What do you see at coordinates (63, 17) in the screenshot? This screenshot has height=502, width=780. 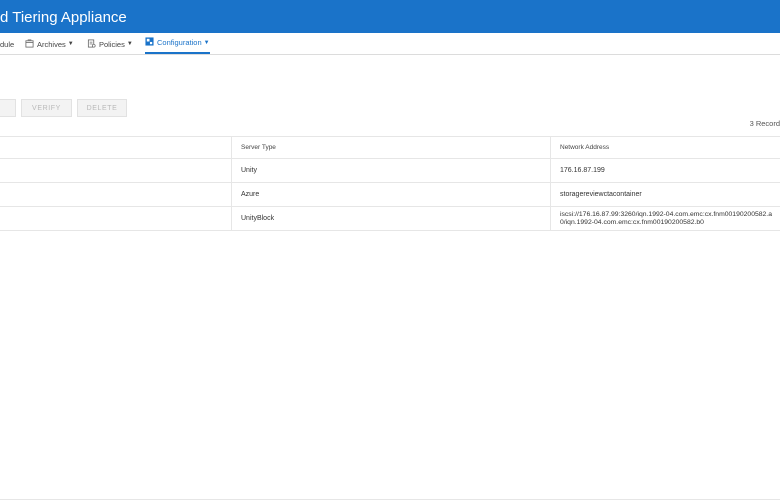 I see `app-title: d Tiering Appliance` at bounding box center [63, 17].